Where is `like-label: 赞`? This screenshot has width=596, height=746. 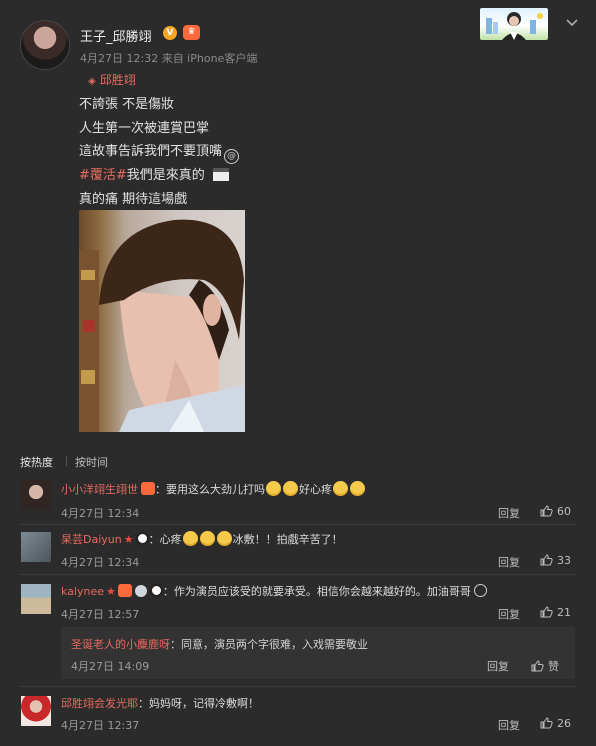
like-label: 赞 is located at coordinates (553, 666).